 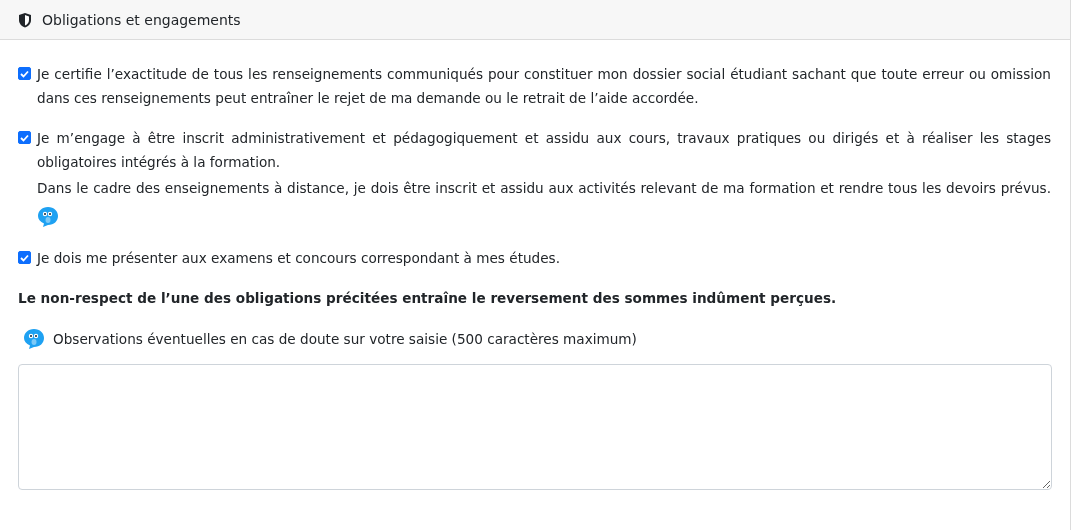 What do you see at coordinates (299, 258) in the screenshot?
I see `commitment-text: Je dois me présenter aux examens et concours correspondant à mes études.` at bounding box center [299, 258].